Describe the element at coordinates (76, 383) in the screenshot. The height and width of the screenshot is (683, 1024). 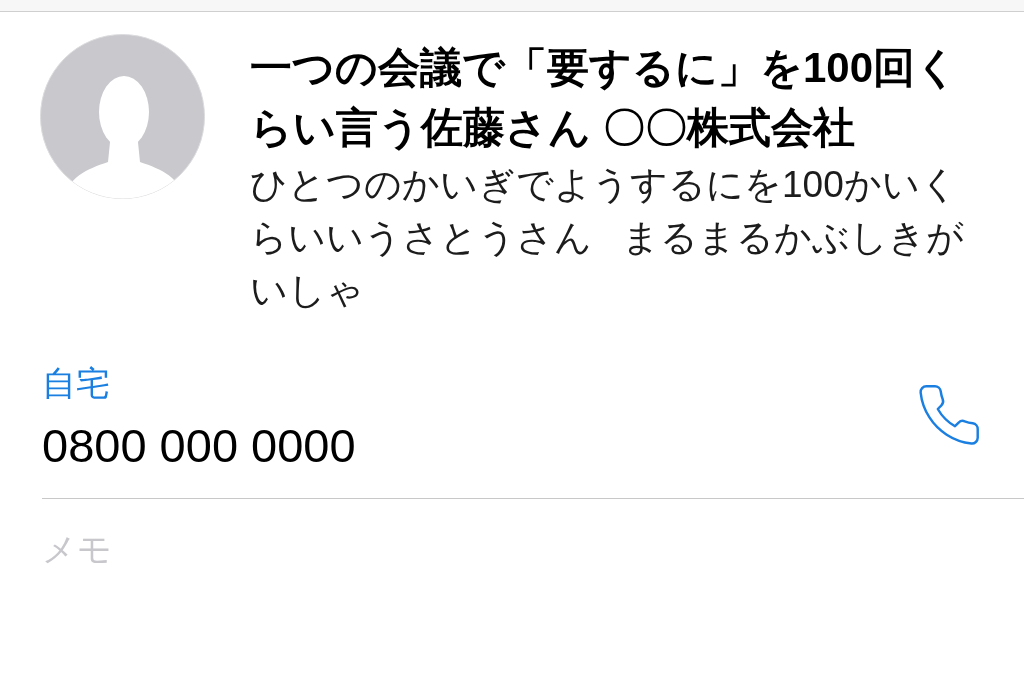
I see `phone-label: 自宅` at that location.